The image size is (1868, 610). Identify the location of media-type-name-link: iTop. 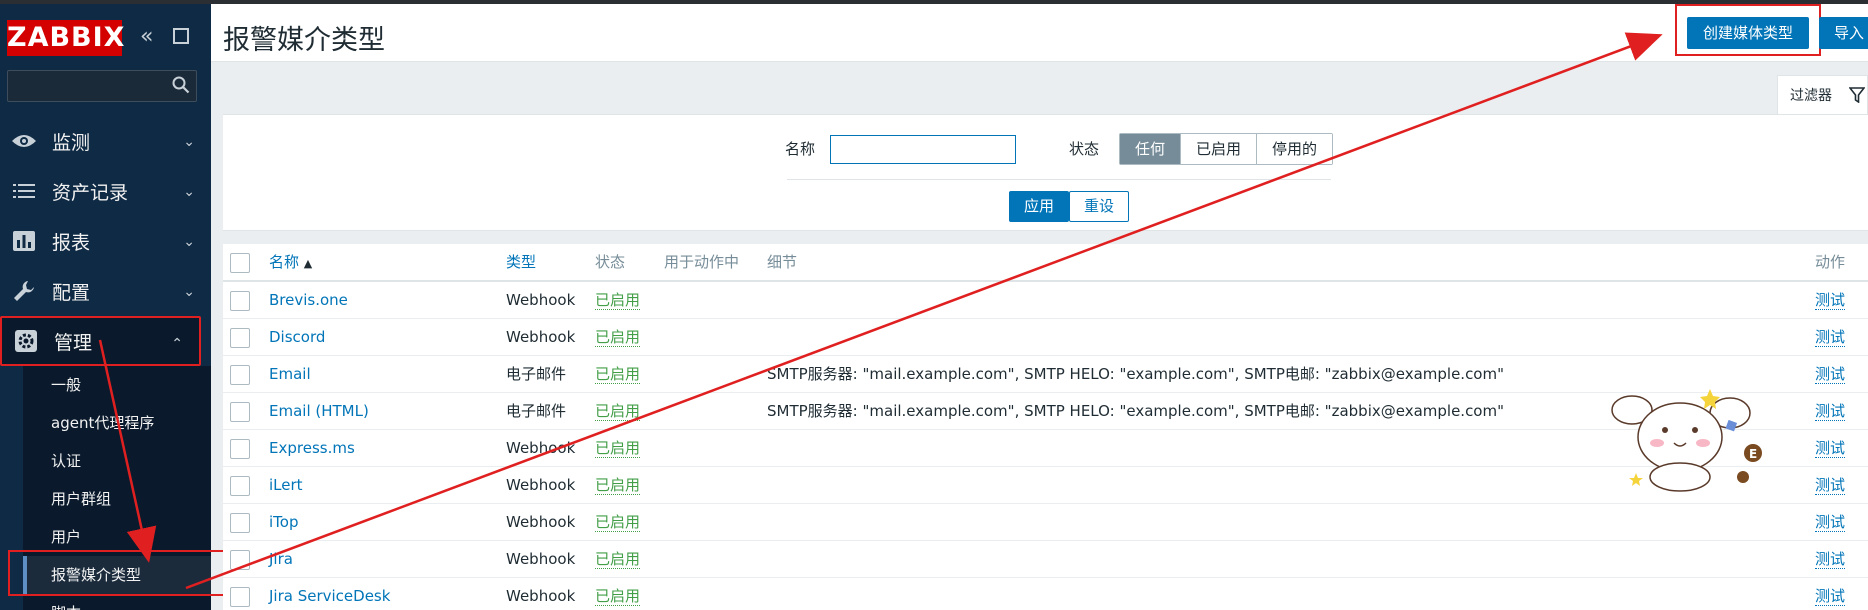
(283, 522).